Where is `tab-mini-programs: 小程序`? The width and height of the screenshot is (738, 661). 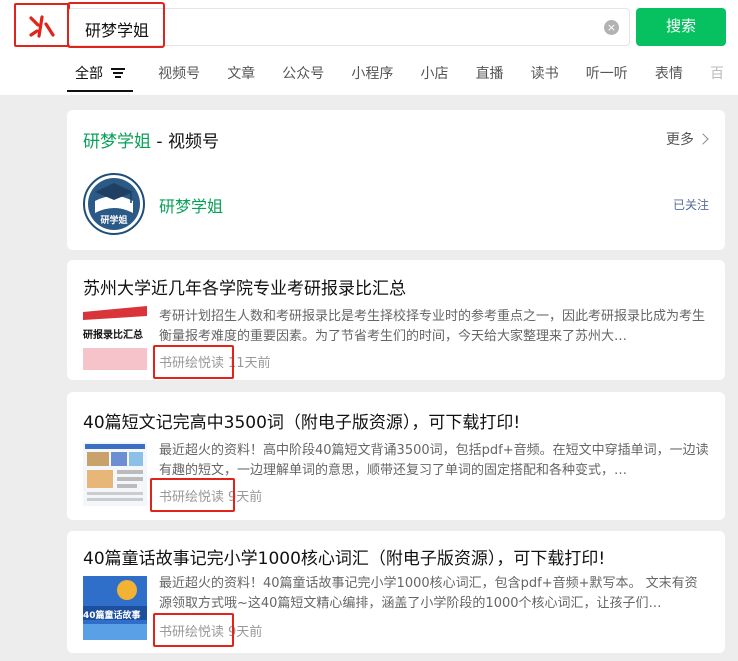 tab-mini-programs: 小程序 is located at coordinates (372, 76).